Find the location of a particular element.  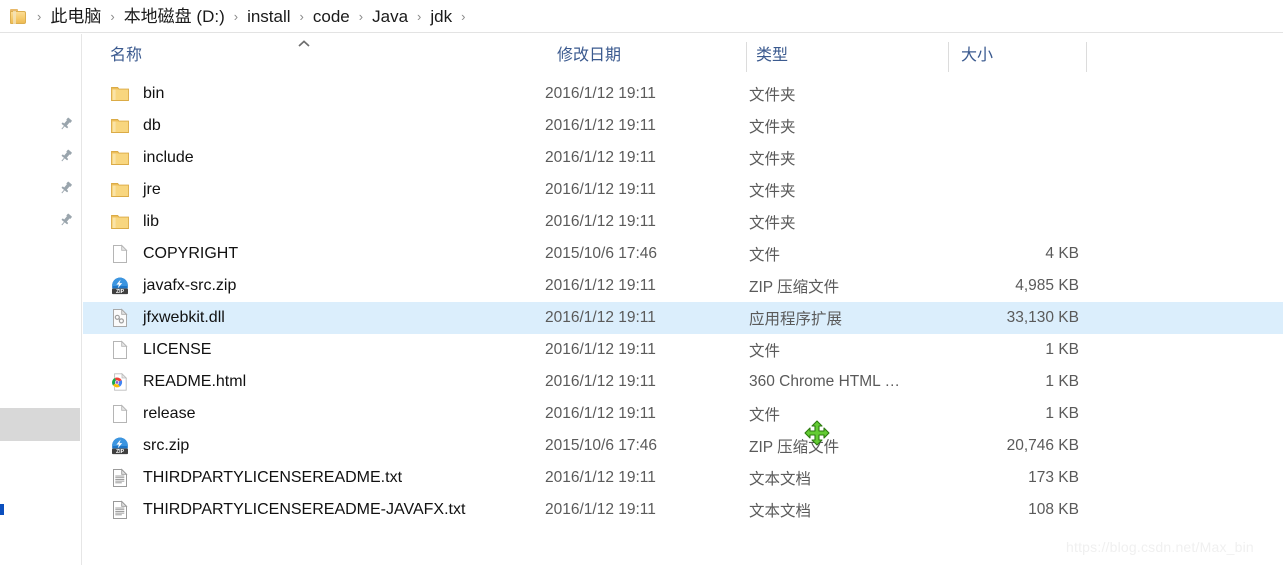

cell-name: db is located at coordinates (314, 126).